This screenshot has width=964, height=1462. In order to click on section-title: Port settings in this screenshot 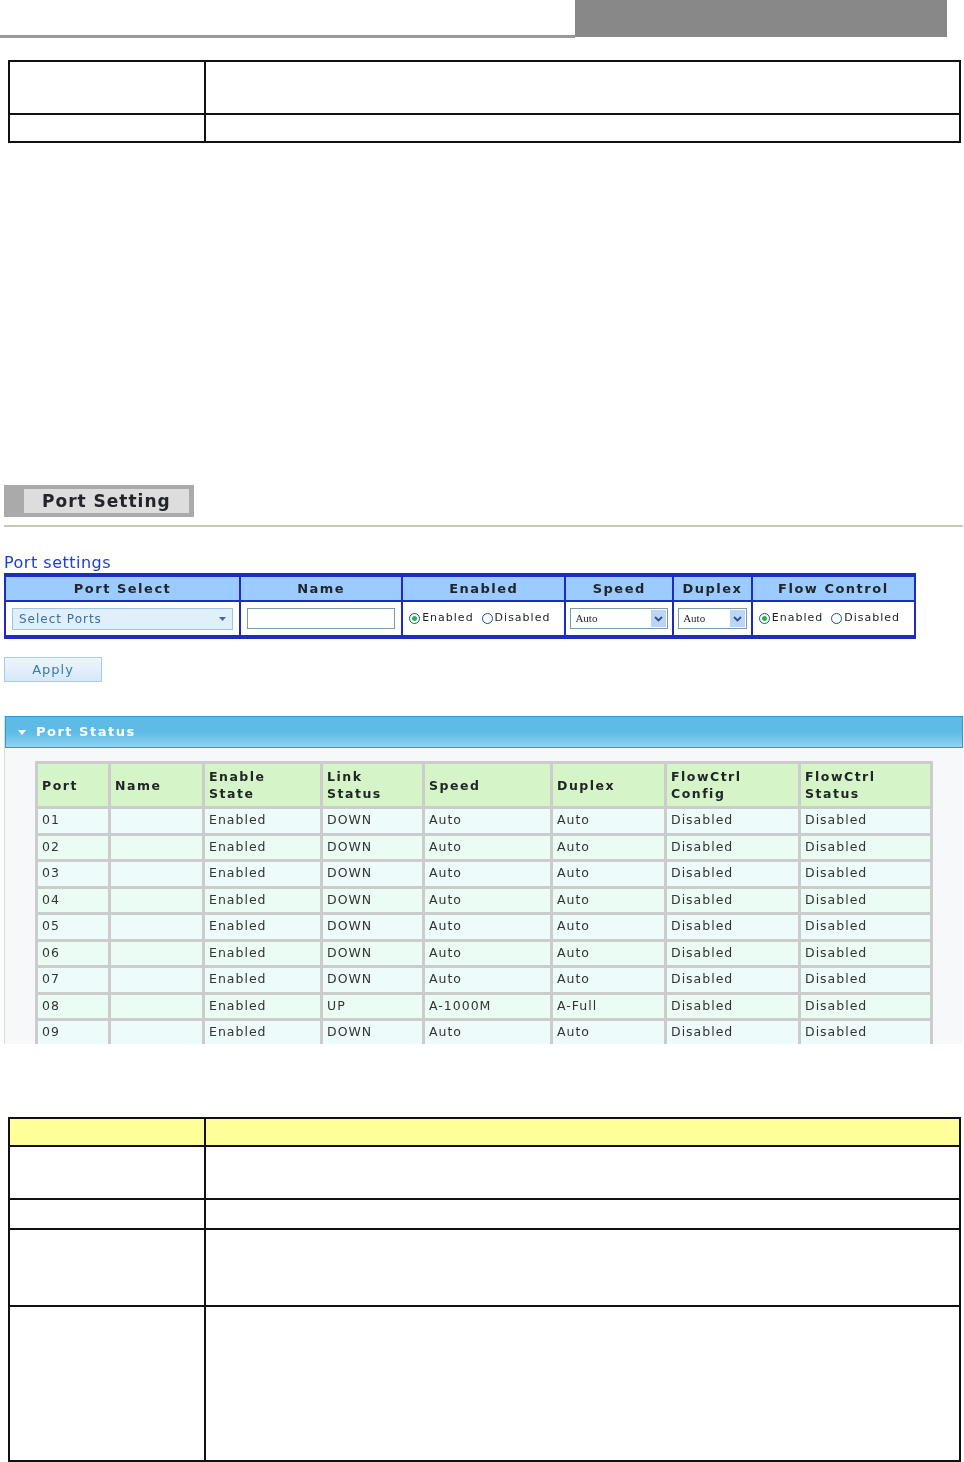, I will do `click(58, 563)`.